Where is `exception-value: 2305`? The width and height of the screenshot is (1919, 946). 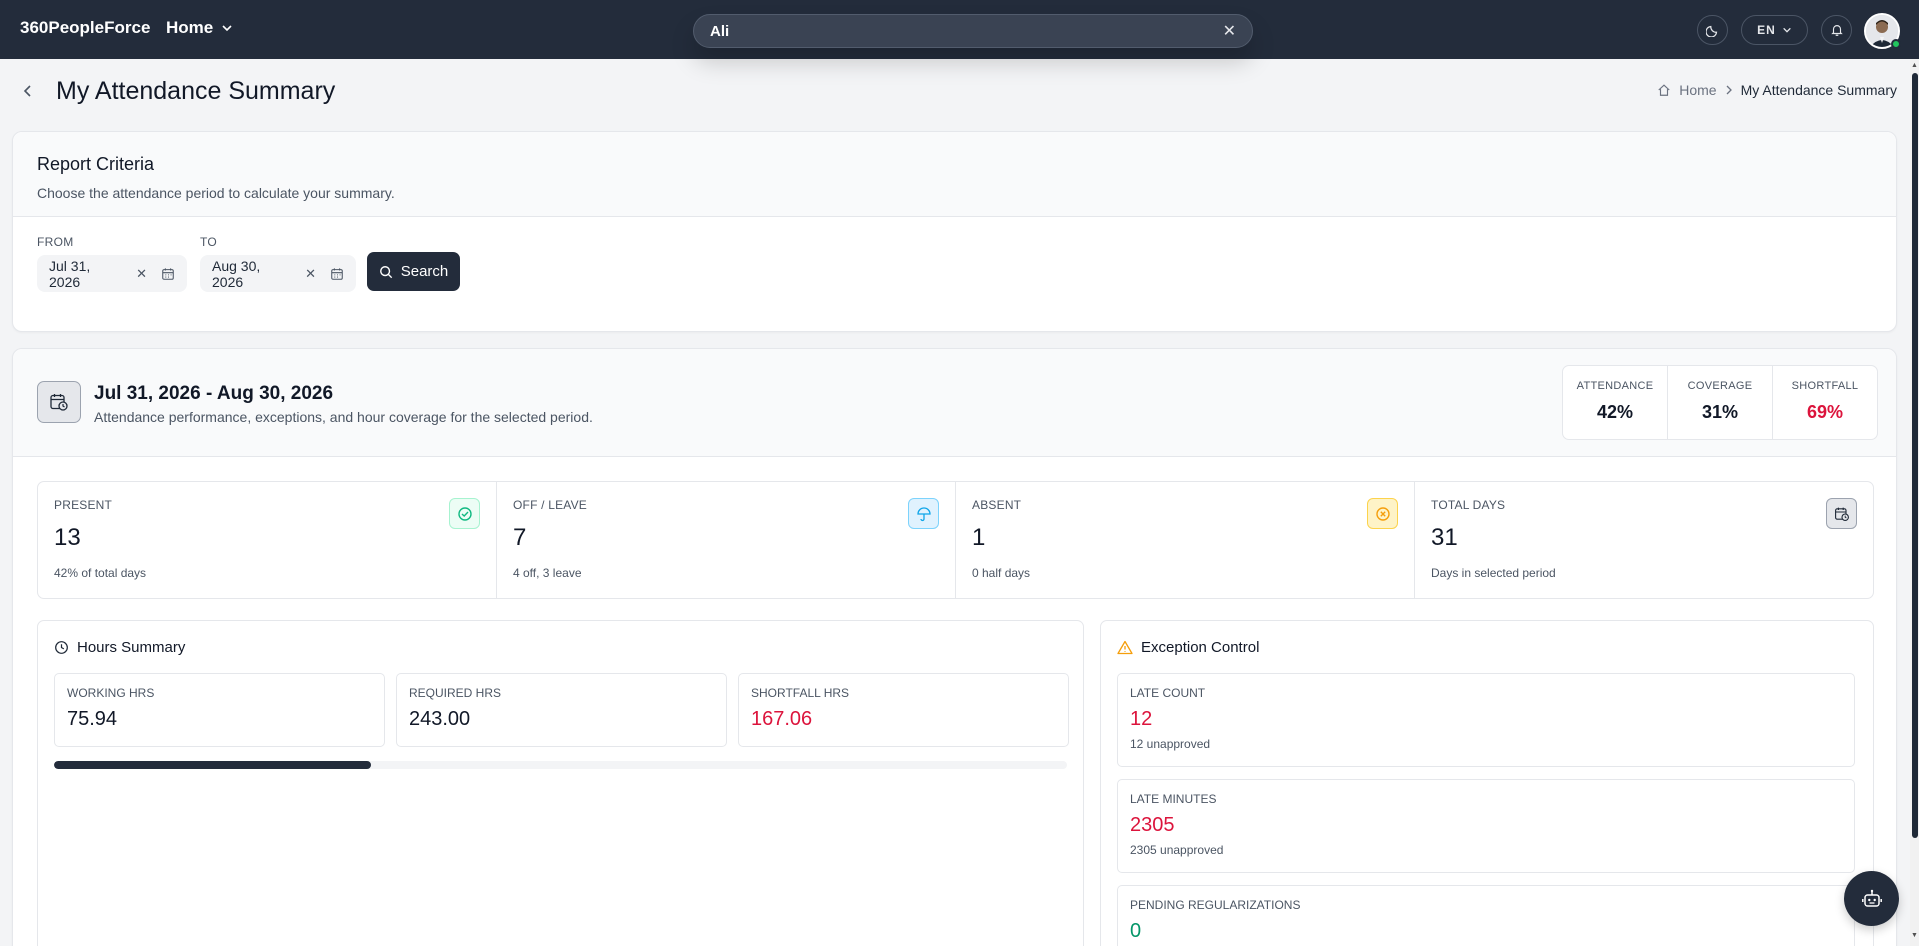 exception-value: 2305 is located at coordinates (1152, 825).